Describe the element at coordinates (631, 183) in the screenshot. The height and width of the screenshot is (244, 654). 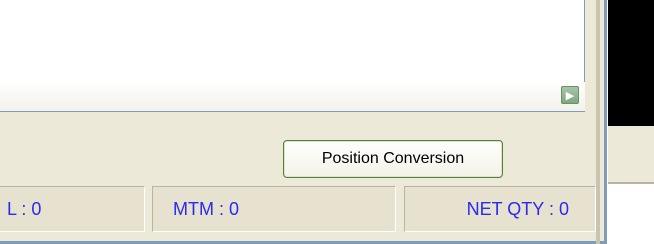
I see `background-window-rule` at that location.